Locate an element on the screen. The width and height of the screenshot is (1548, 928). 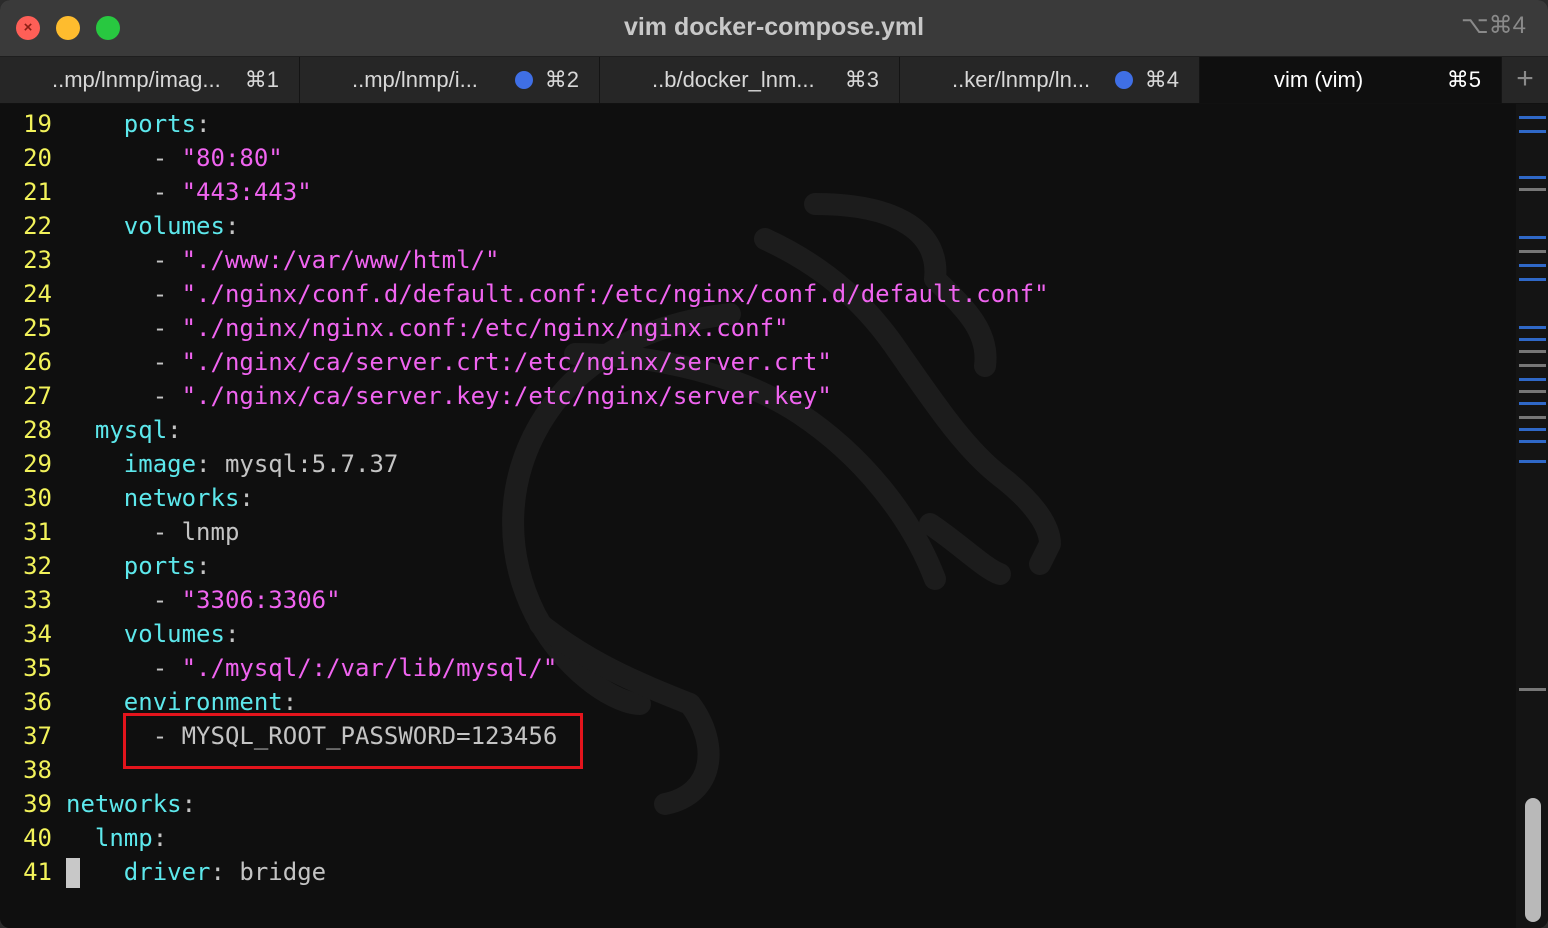
line-content: - "443:443" is located at coordinates (189, 192).